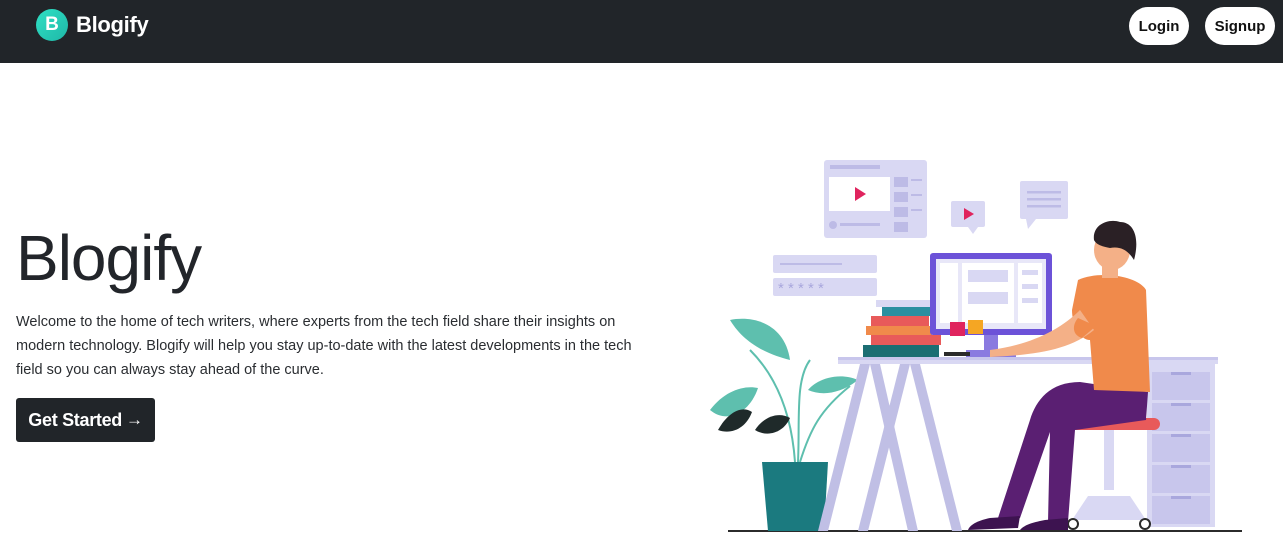 Image resolution: width=1283 pixels, height=549 pixels. I want to click on hero-title: Blogify, so click(109, 258).